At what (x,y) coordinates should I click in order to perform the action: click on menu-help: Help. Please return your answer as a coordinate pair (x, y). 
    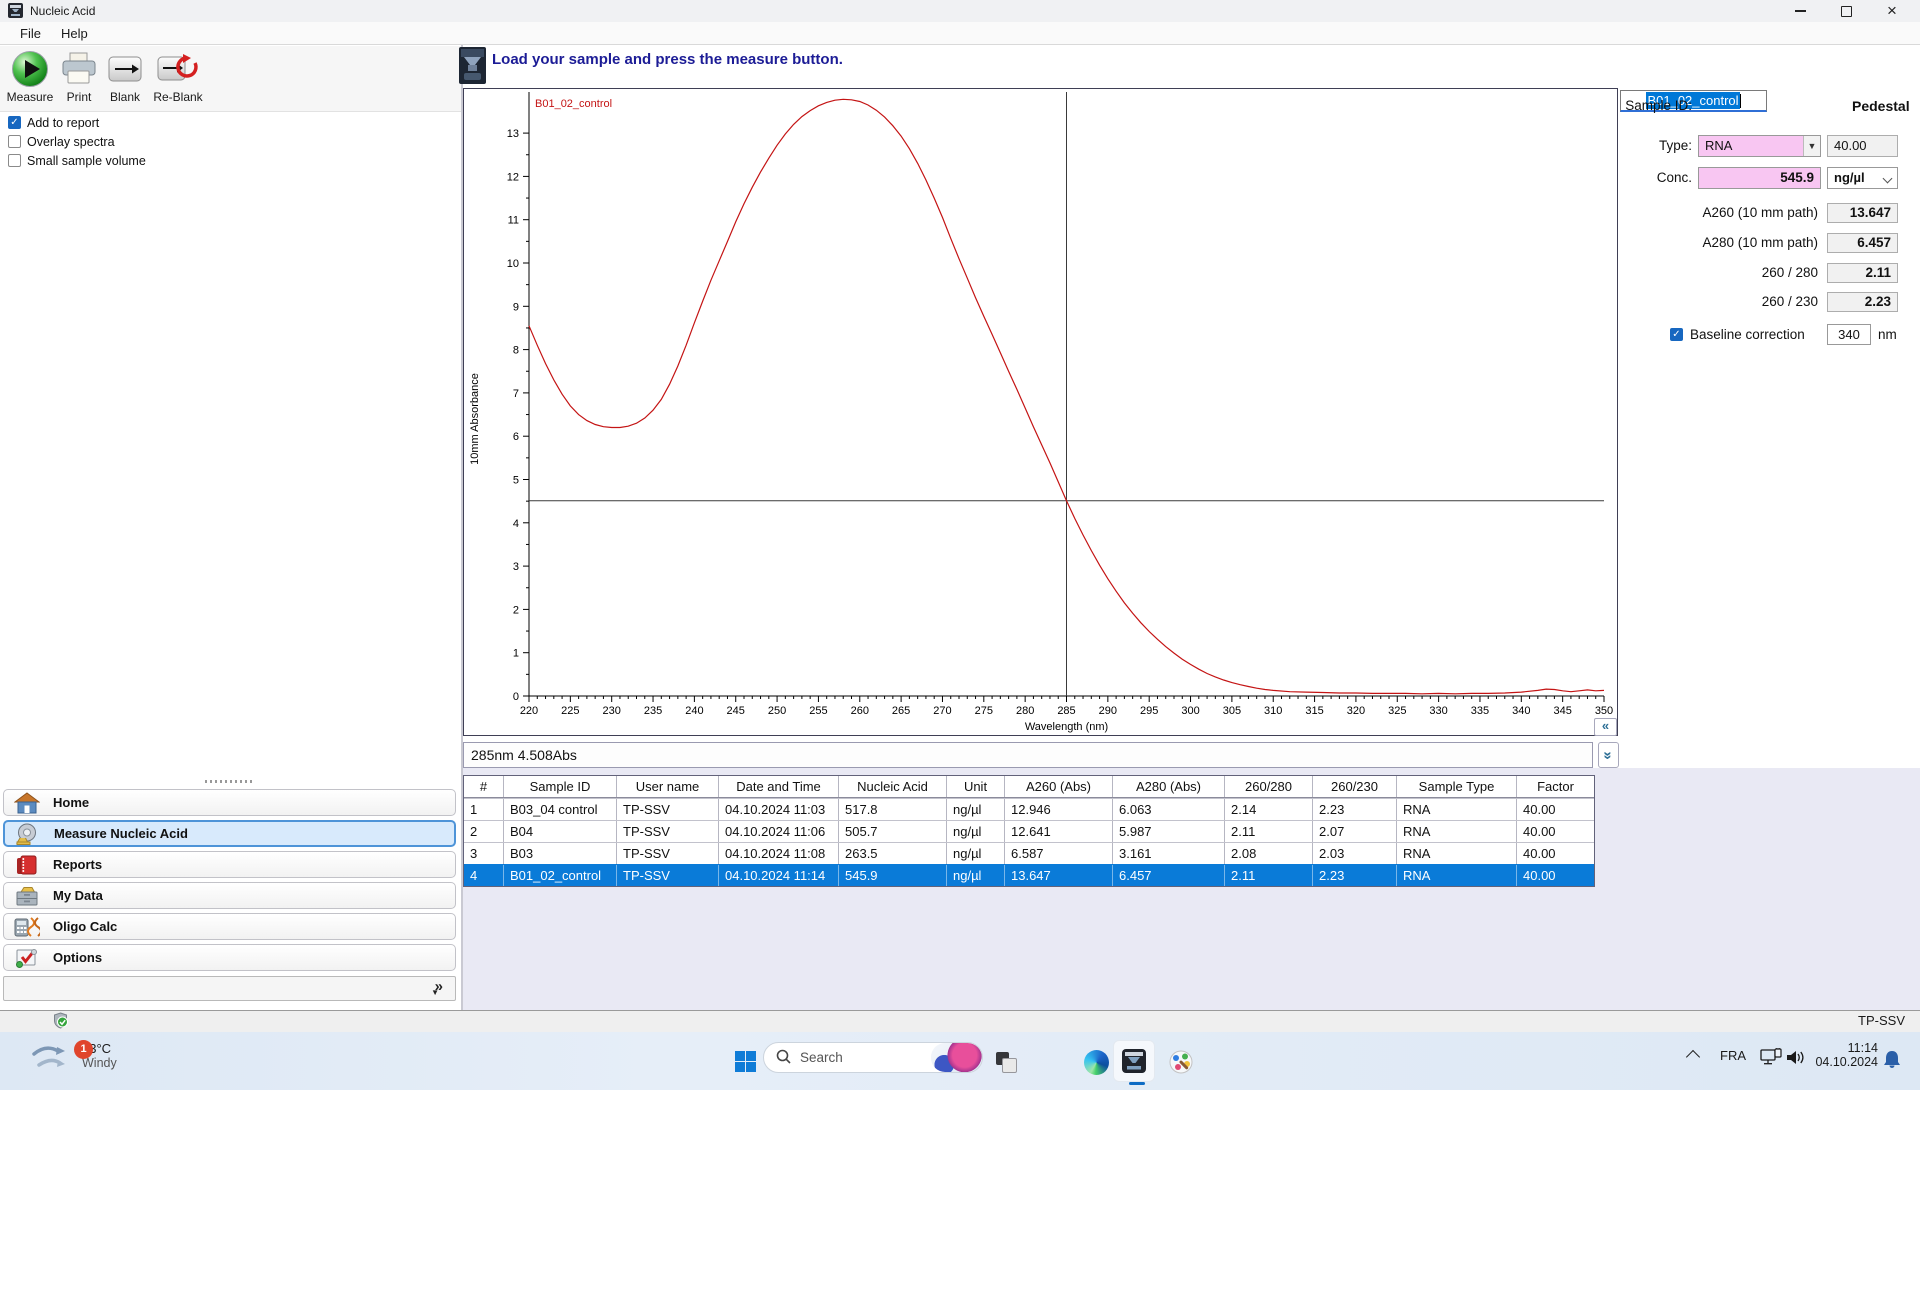
    Looking at the image, I should click on (74, 33).